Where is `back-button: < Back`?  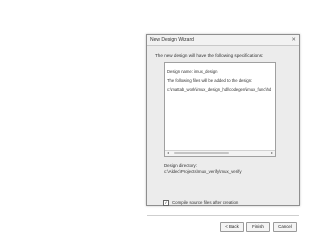
back-button: < Back is located at coordinates (232, 227).